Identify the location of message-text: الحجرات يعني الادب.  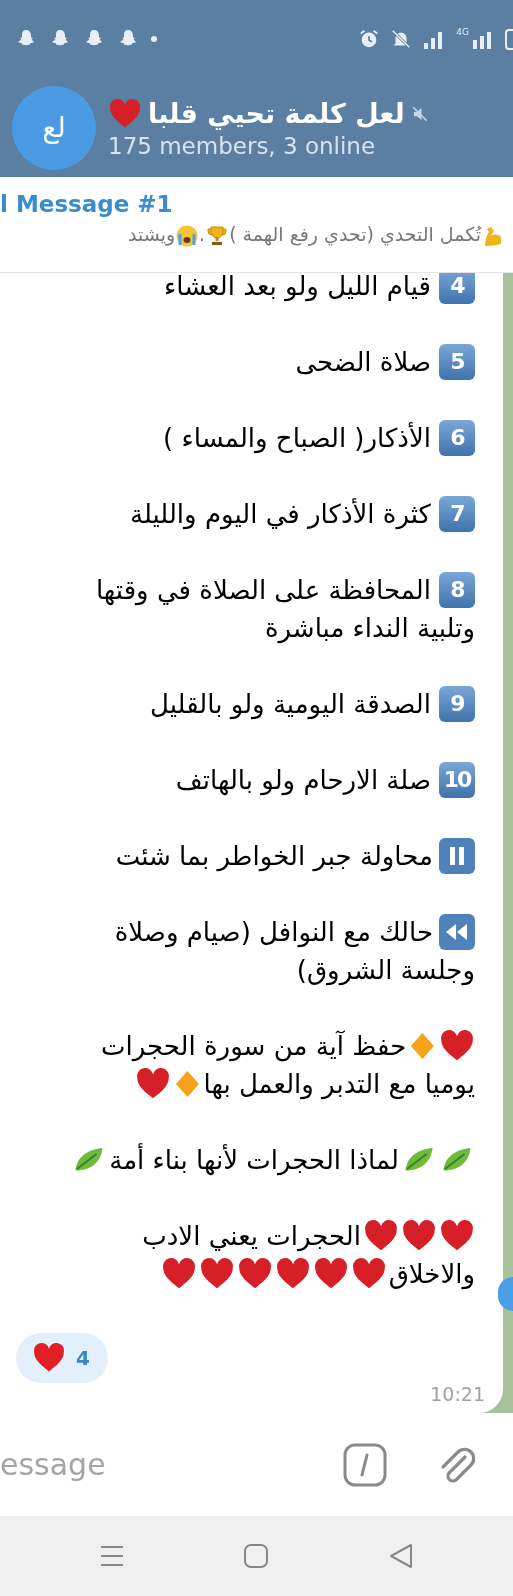
(251, 1237).